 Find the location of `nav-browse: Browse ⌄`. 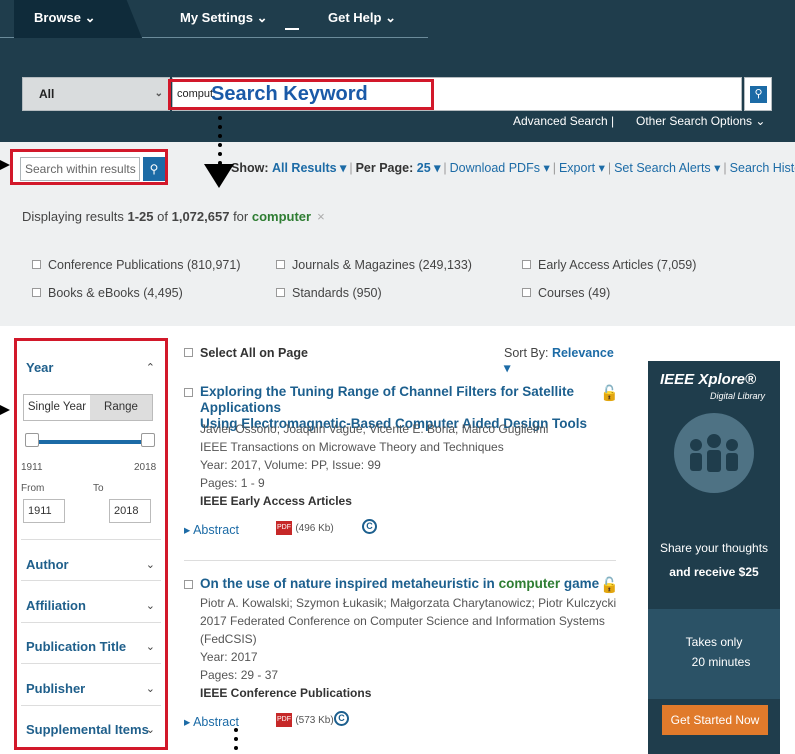

nav-browse: Browse ⌄ is located at coordinates (78, 19).